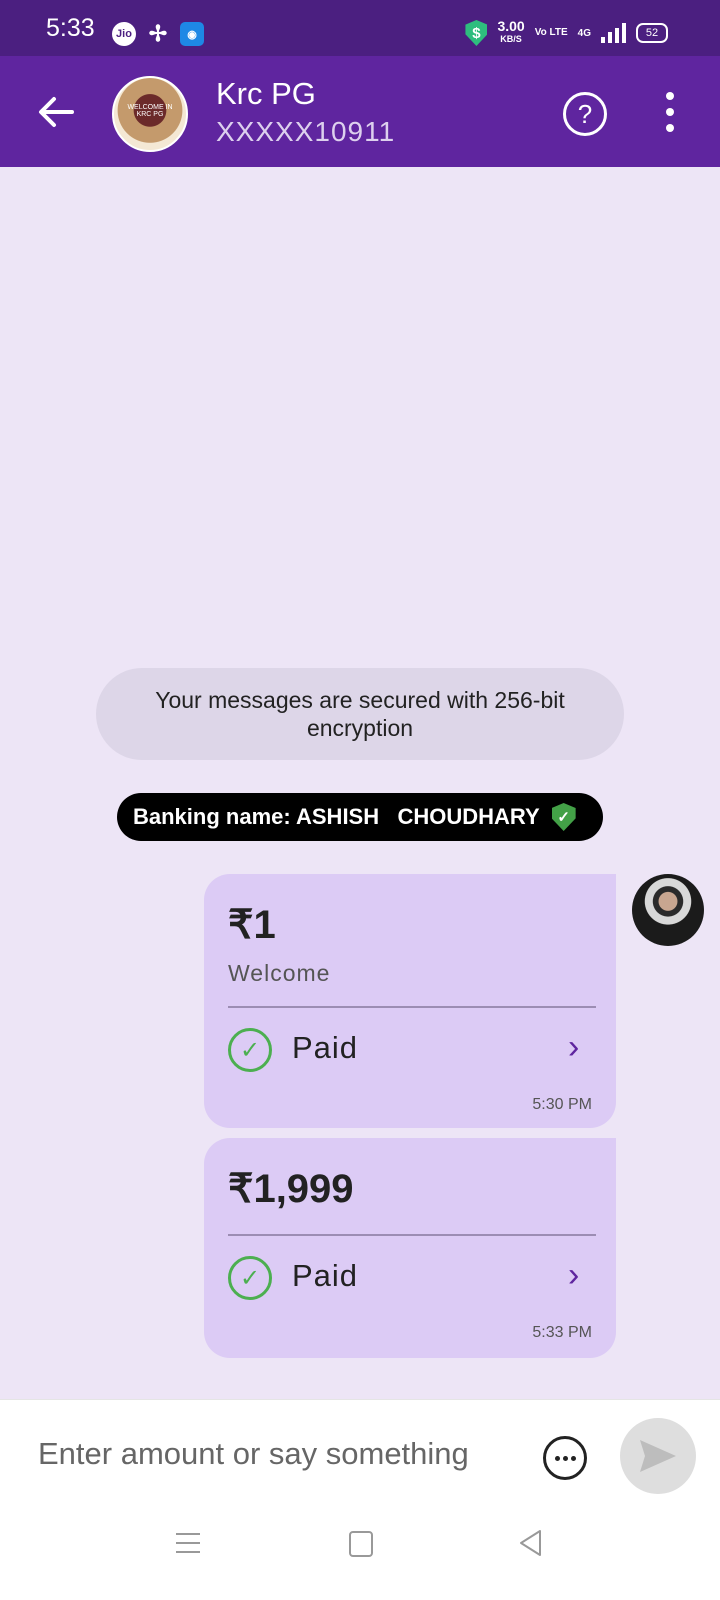  I want to click on help-icon: ?, so click(585, 114).